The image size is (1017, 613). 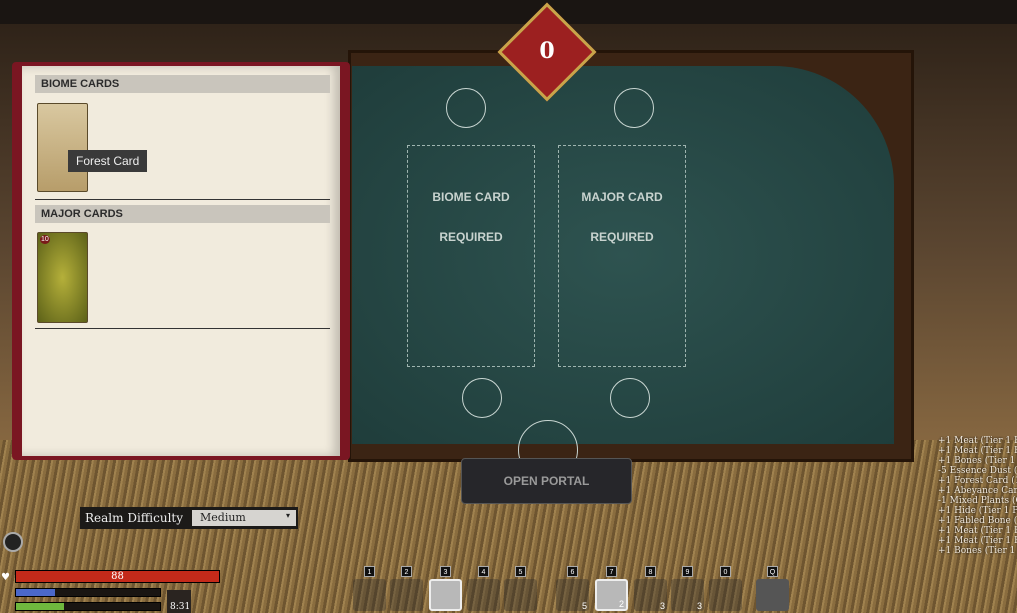 I want to click on hotbar-key-5: 5, so click(x=520, y=571).